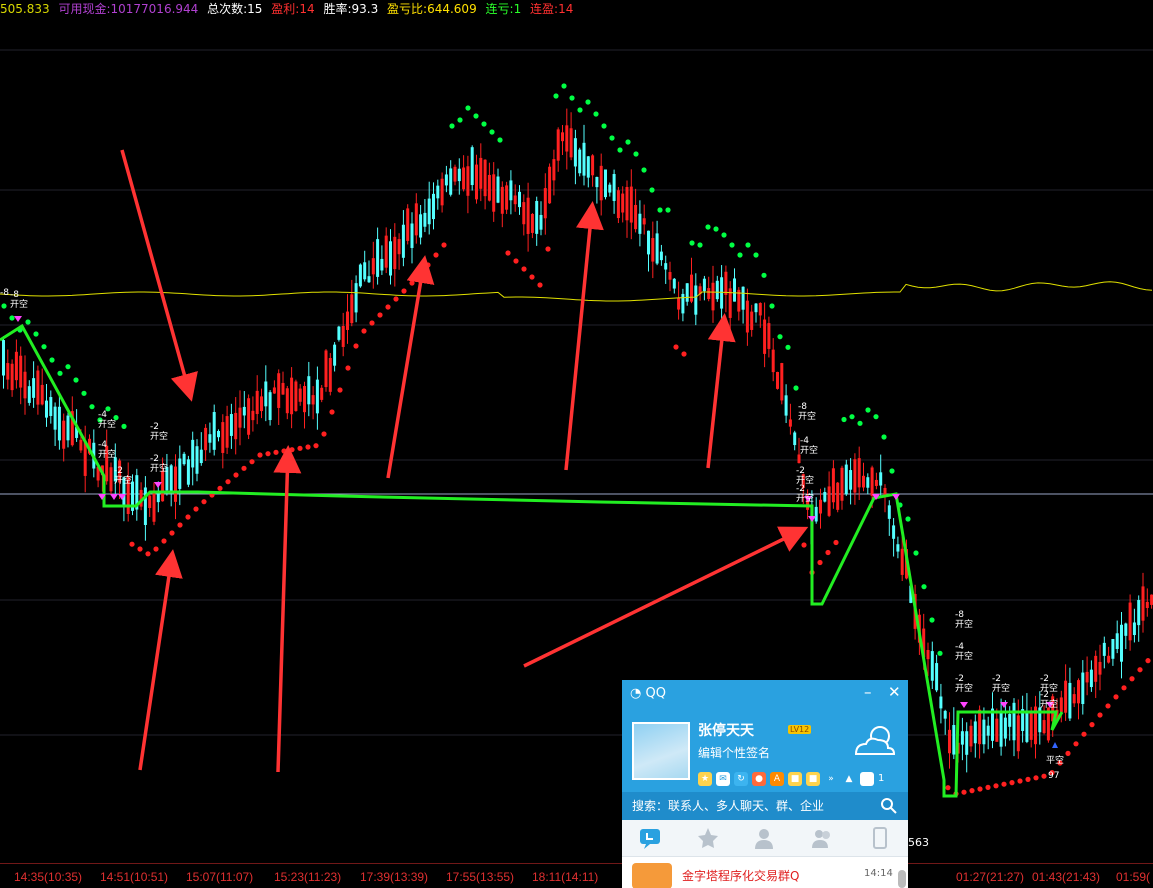 The width and height of the screenshot is (1153, 888). I want to click on app-icon: A, so click(777, 778).